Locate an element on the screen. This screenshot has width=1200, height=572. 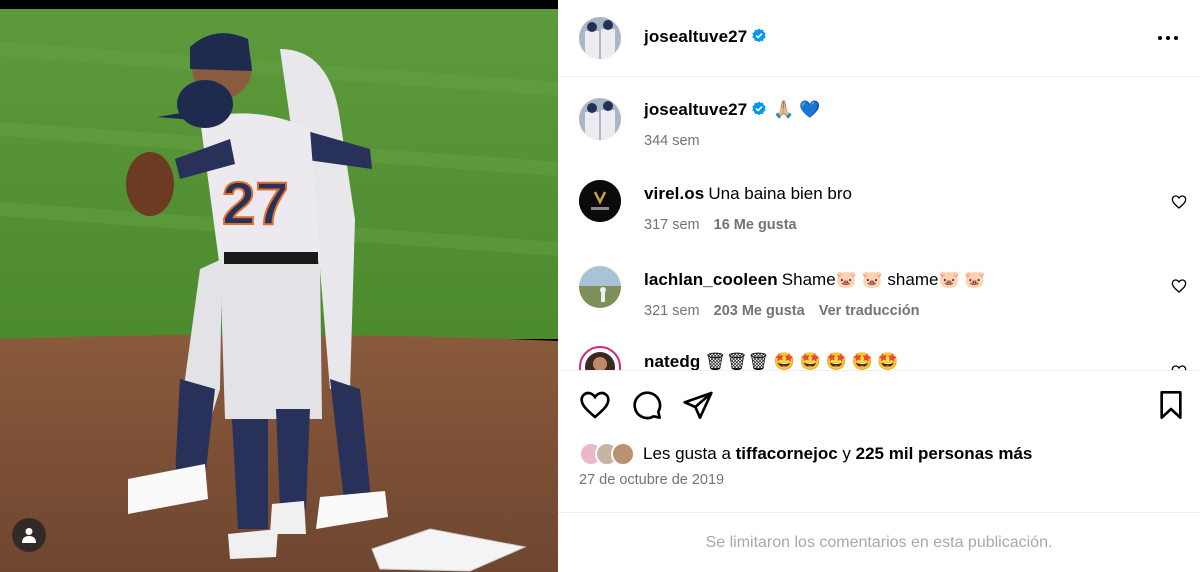
caption-time: 344 sem is located at coordinates (672, 141).